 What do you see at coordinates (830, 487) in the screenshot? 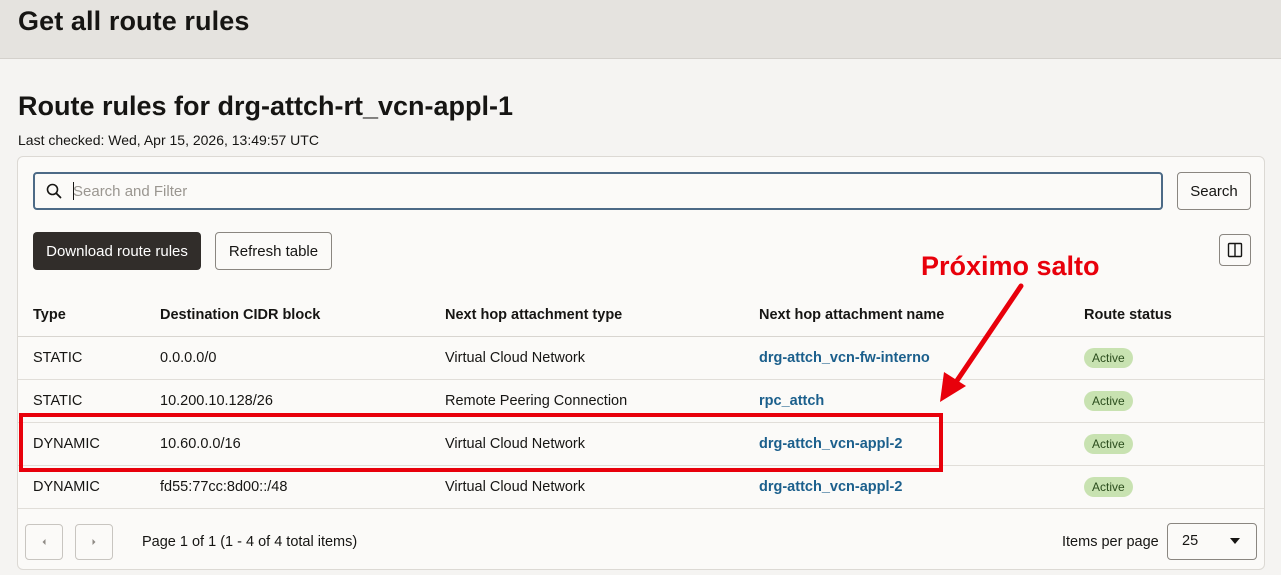
I see `next-hop-name-link: drg-attch_vcn-appl-2` at bounding box center [830, 487].